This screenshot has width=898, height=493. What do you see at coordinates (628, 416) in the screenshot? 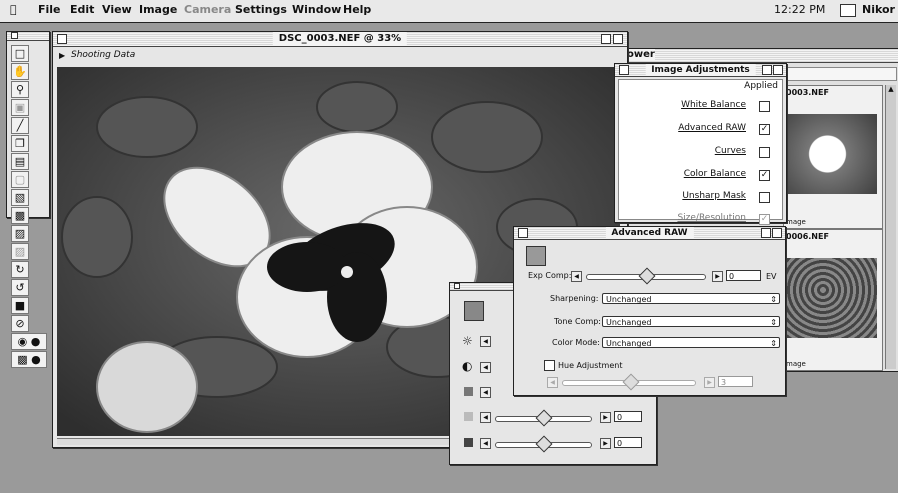
I see `green-value-field: 0` at bounding box center [628, 416].